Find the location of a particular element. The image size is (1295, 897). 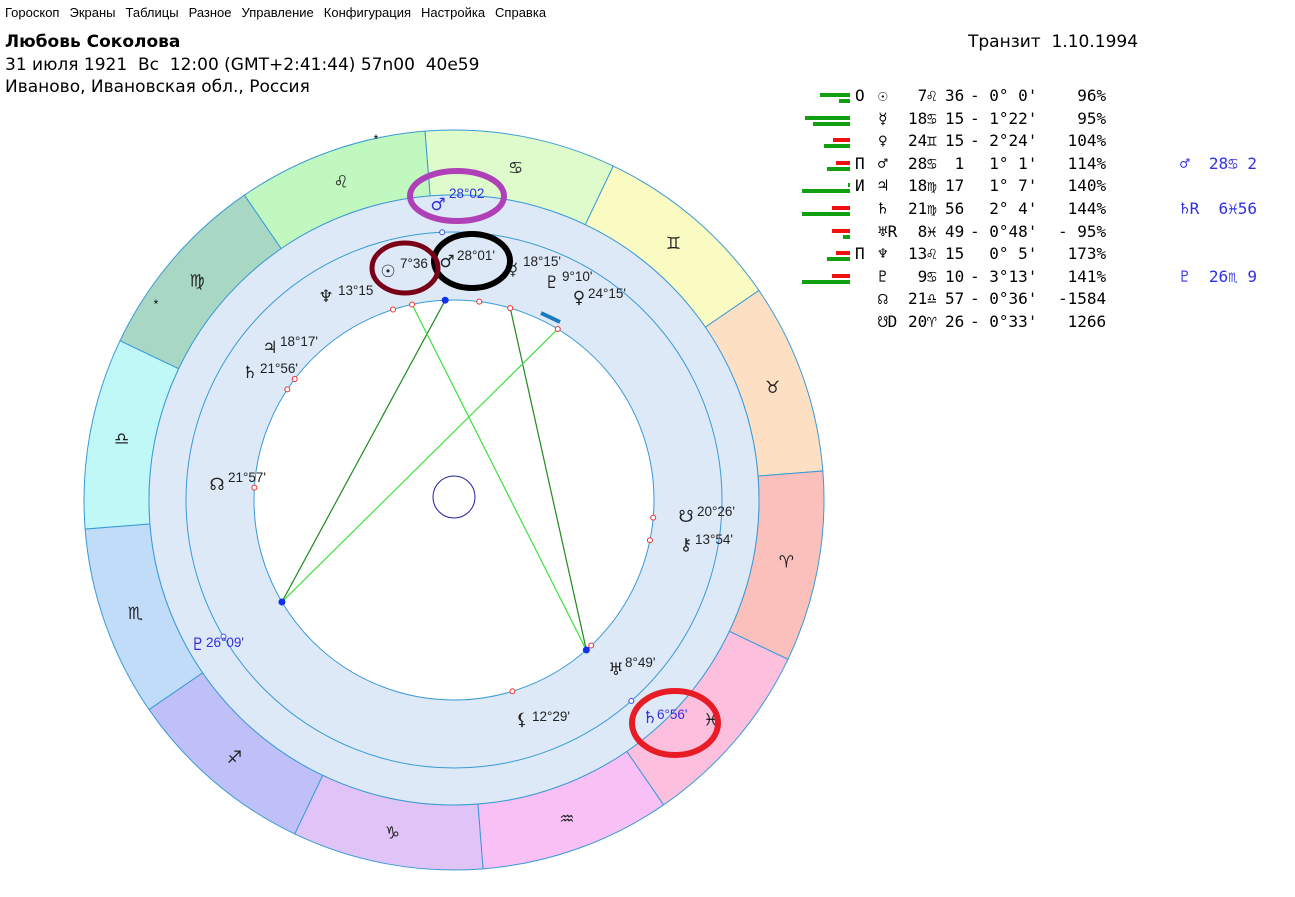

zodiac-glyph-capricorn: ♑ is located at coordinates (392, 833).